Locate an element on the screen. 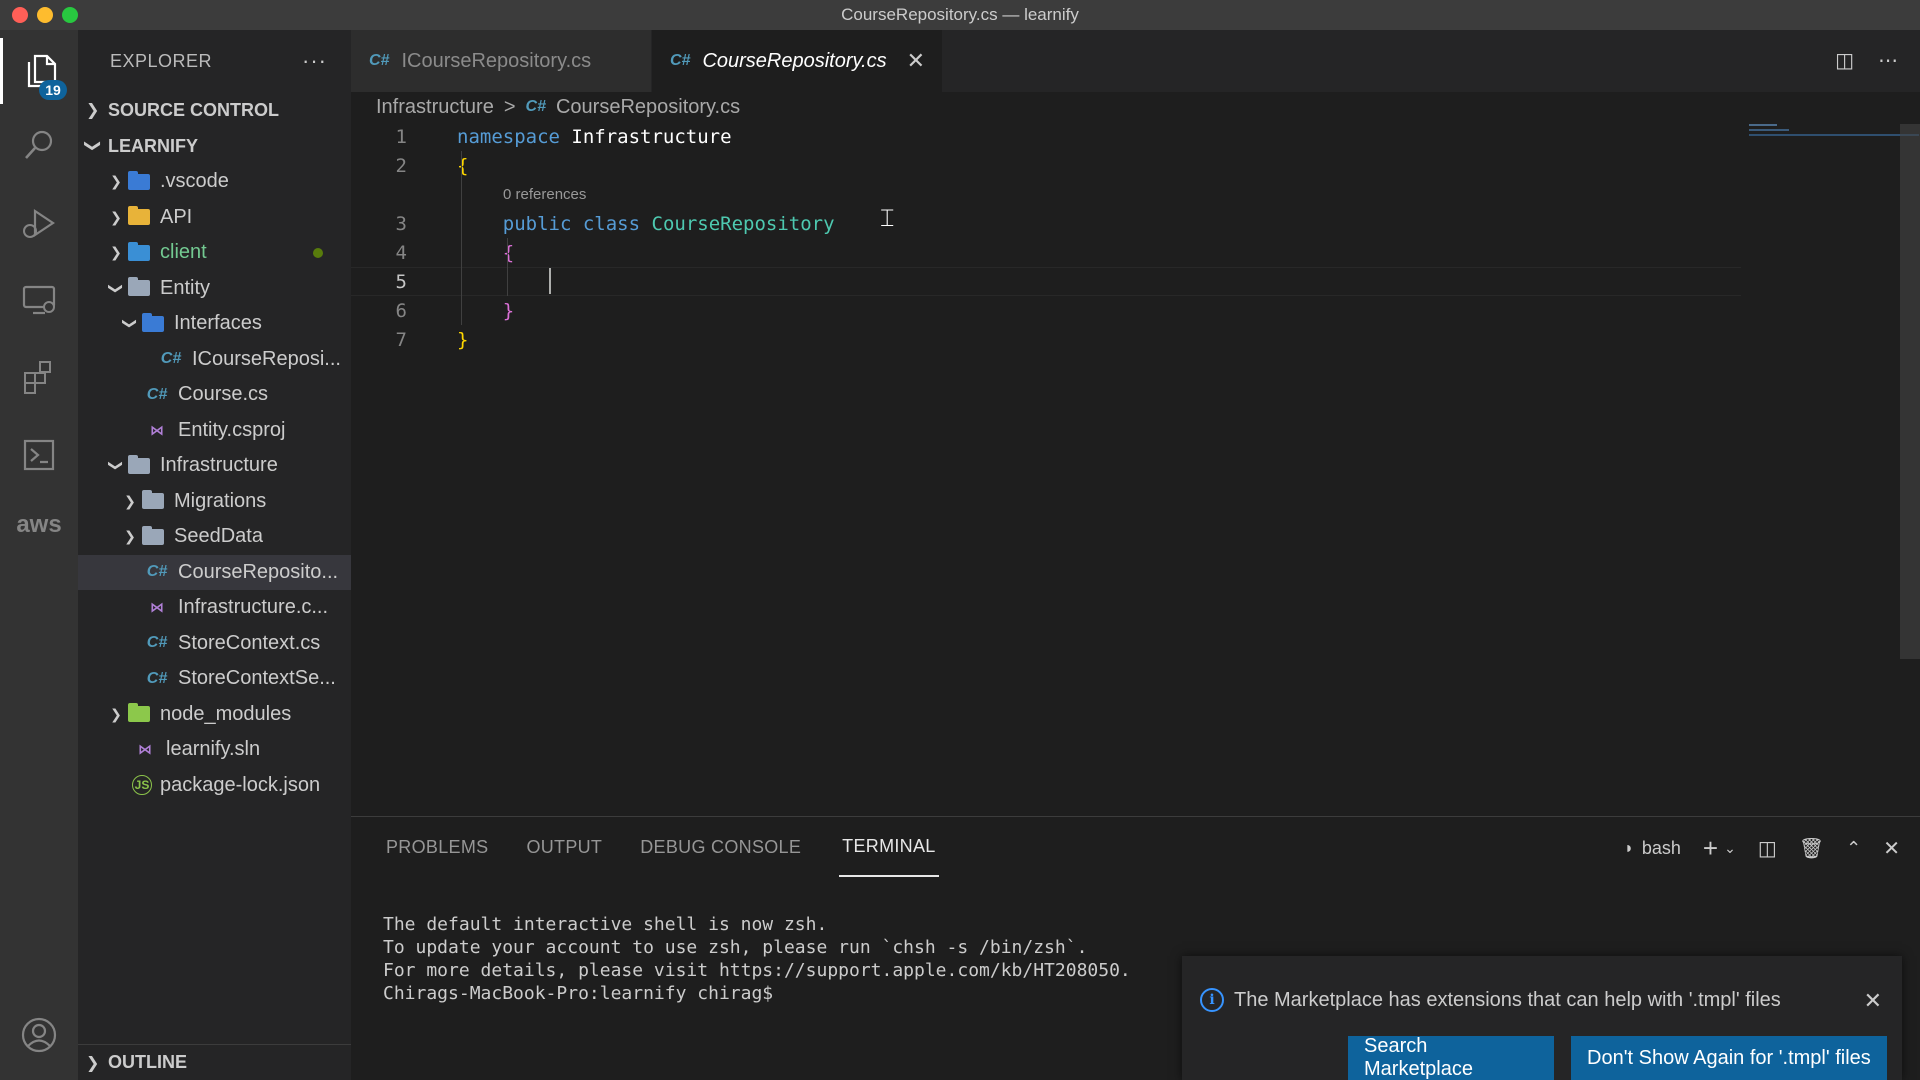  terminal-activity is located at coordinates (39, 455).